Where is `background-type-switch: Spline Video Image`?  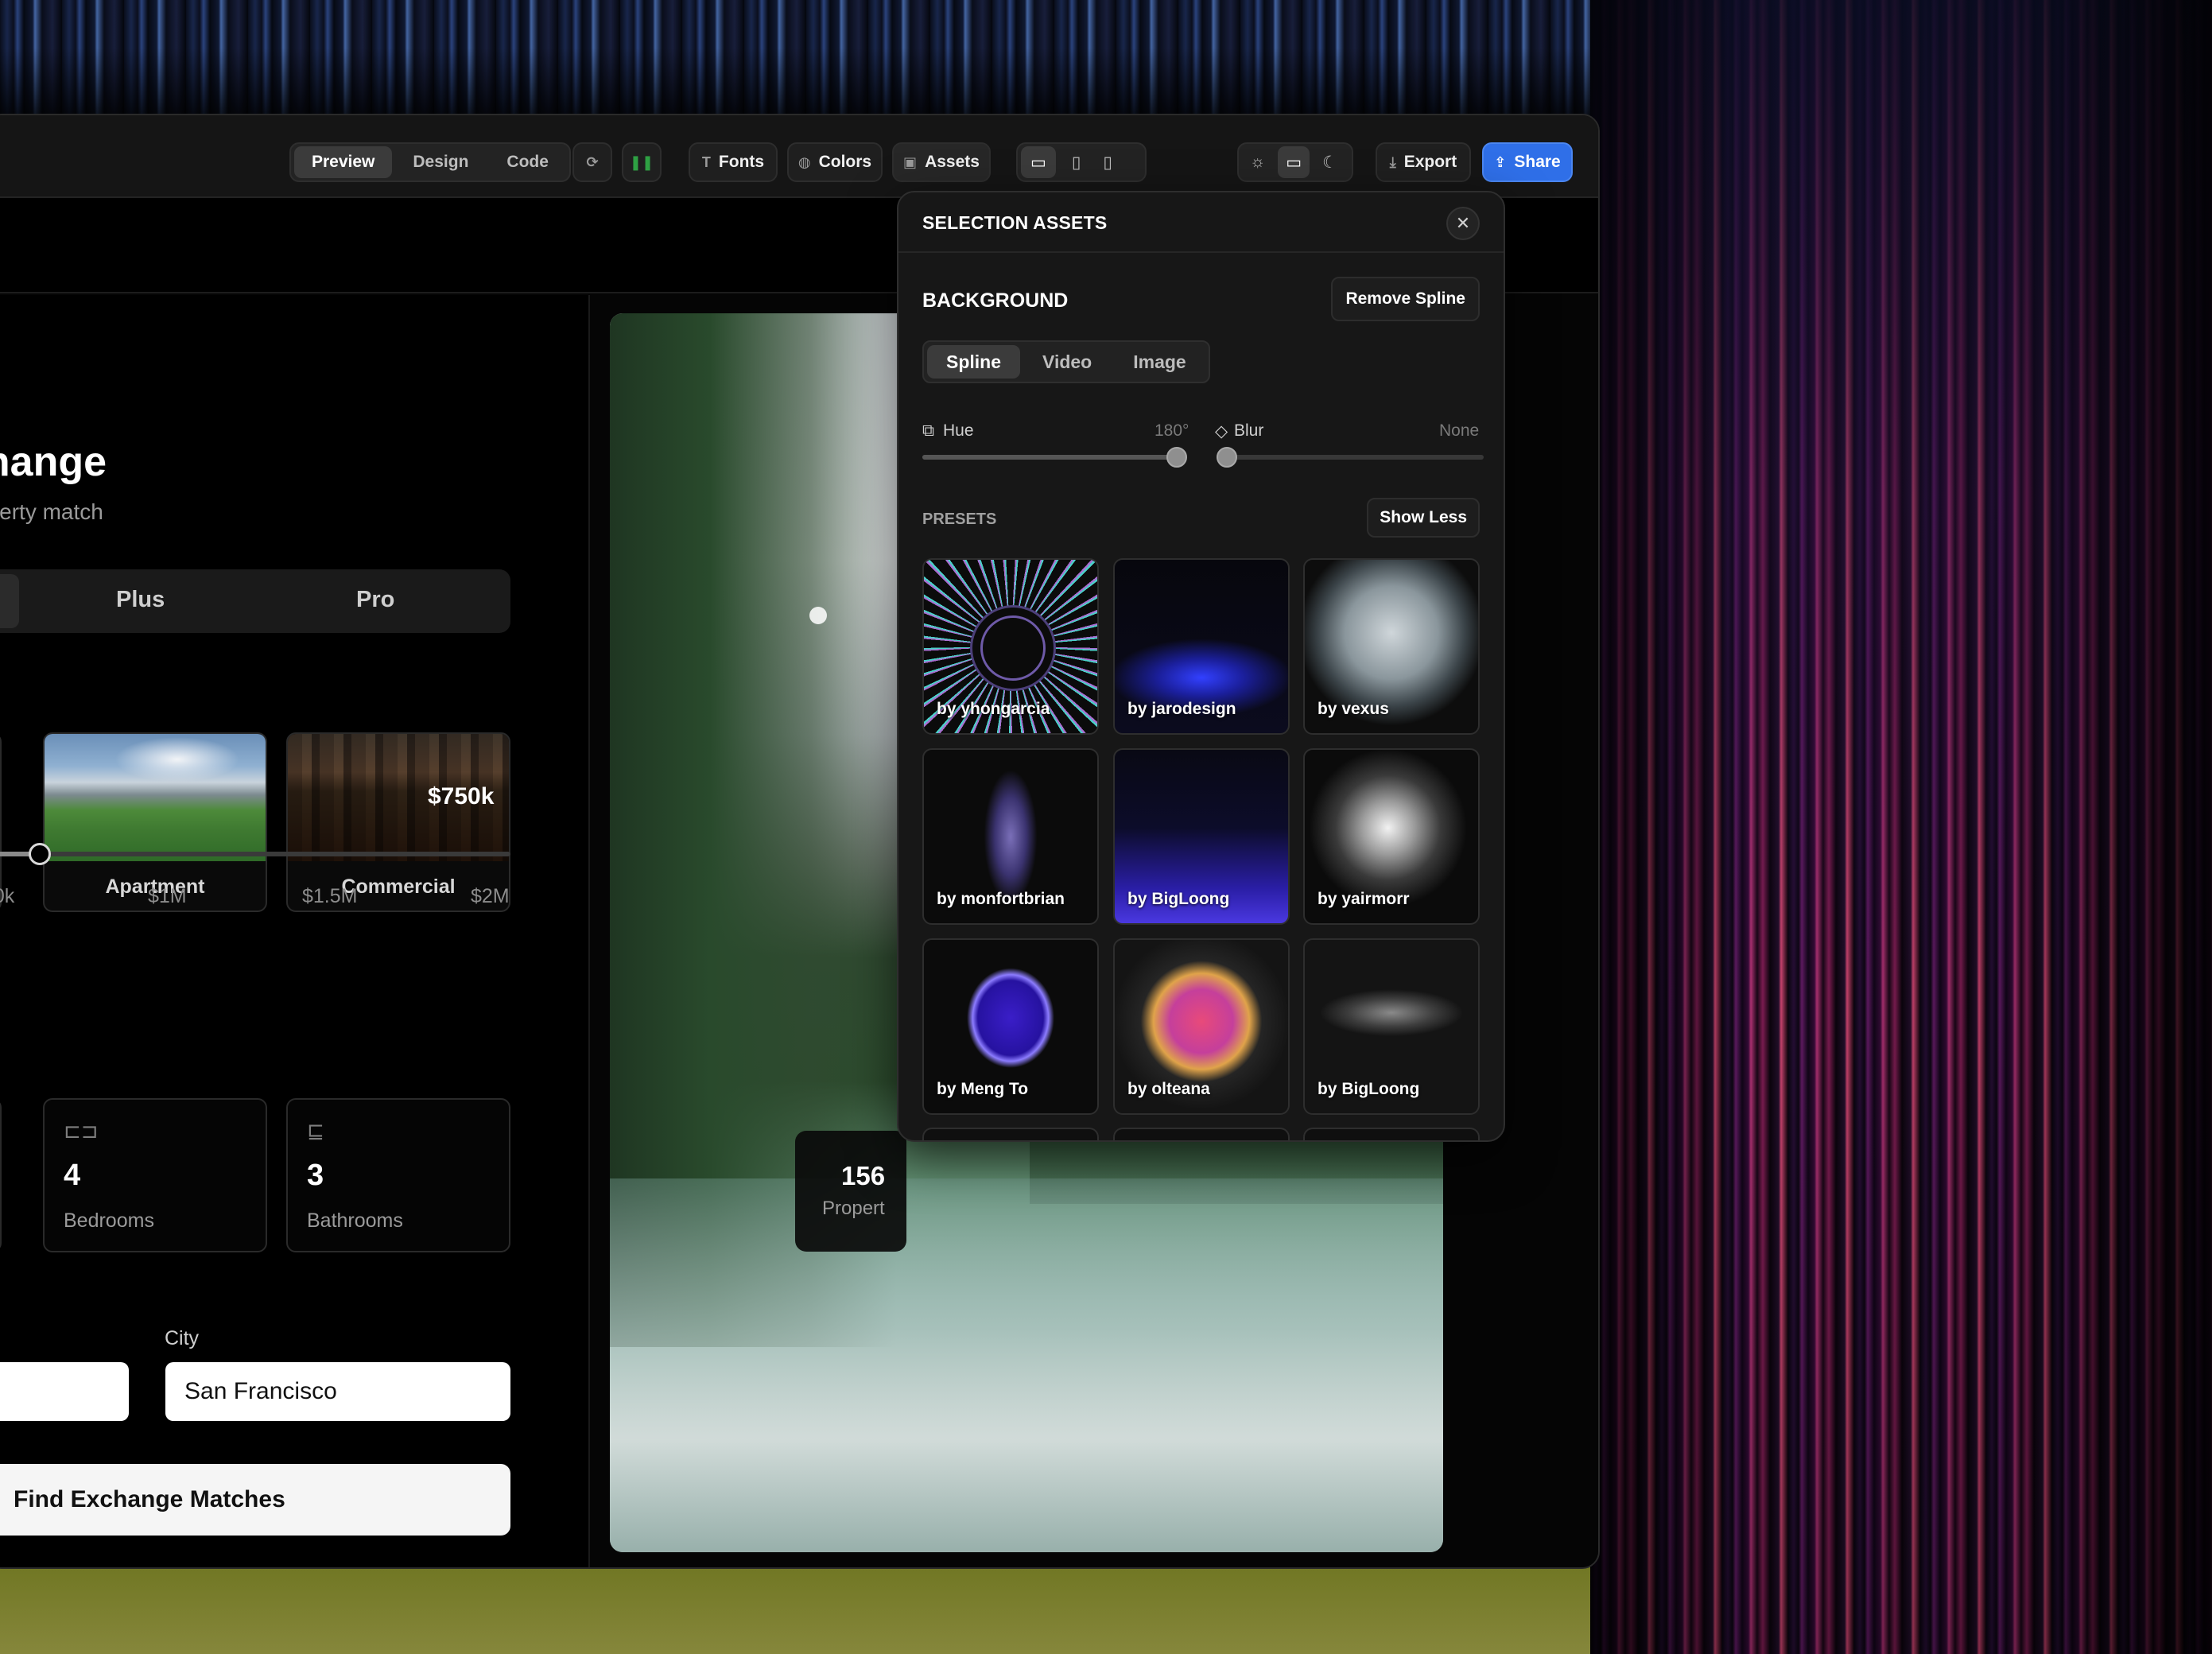 background-type-switch: Spline Video Image is located at coordinates (1066, 361).